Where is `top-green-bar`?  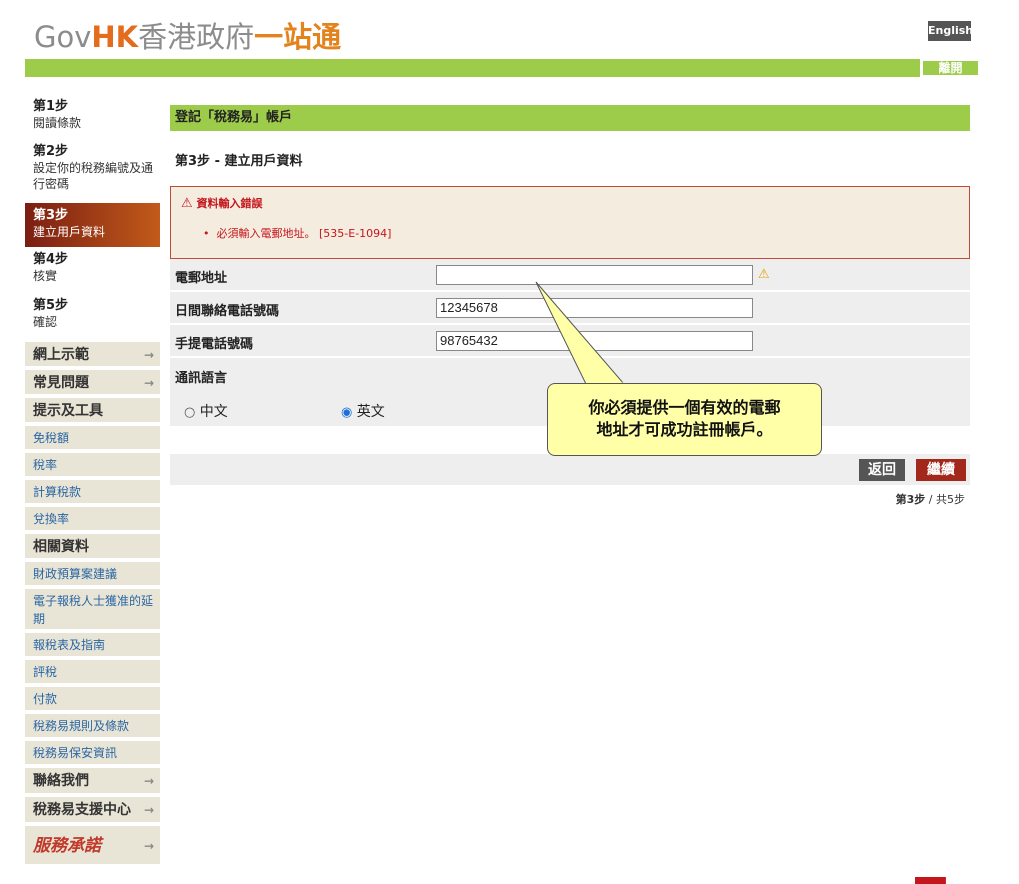 top-green-bar is located at coordinates (502, 68).